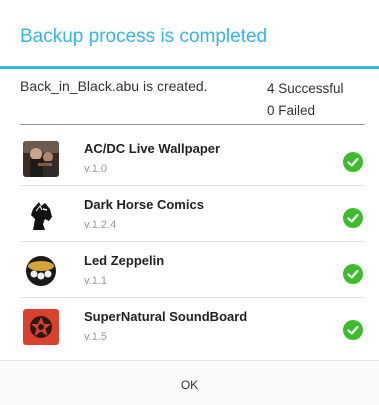 The width and height of the screenshot is (379, 405). What do you see at coordinates (41, 327) in the screenshot?
I see `pentagram-icon` at bounding box center [41, 327].